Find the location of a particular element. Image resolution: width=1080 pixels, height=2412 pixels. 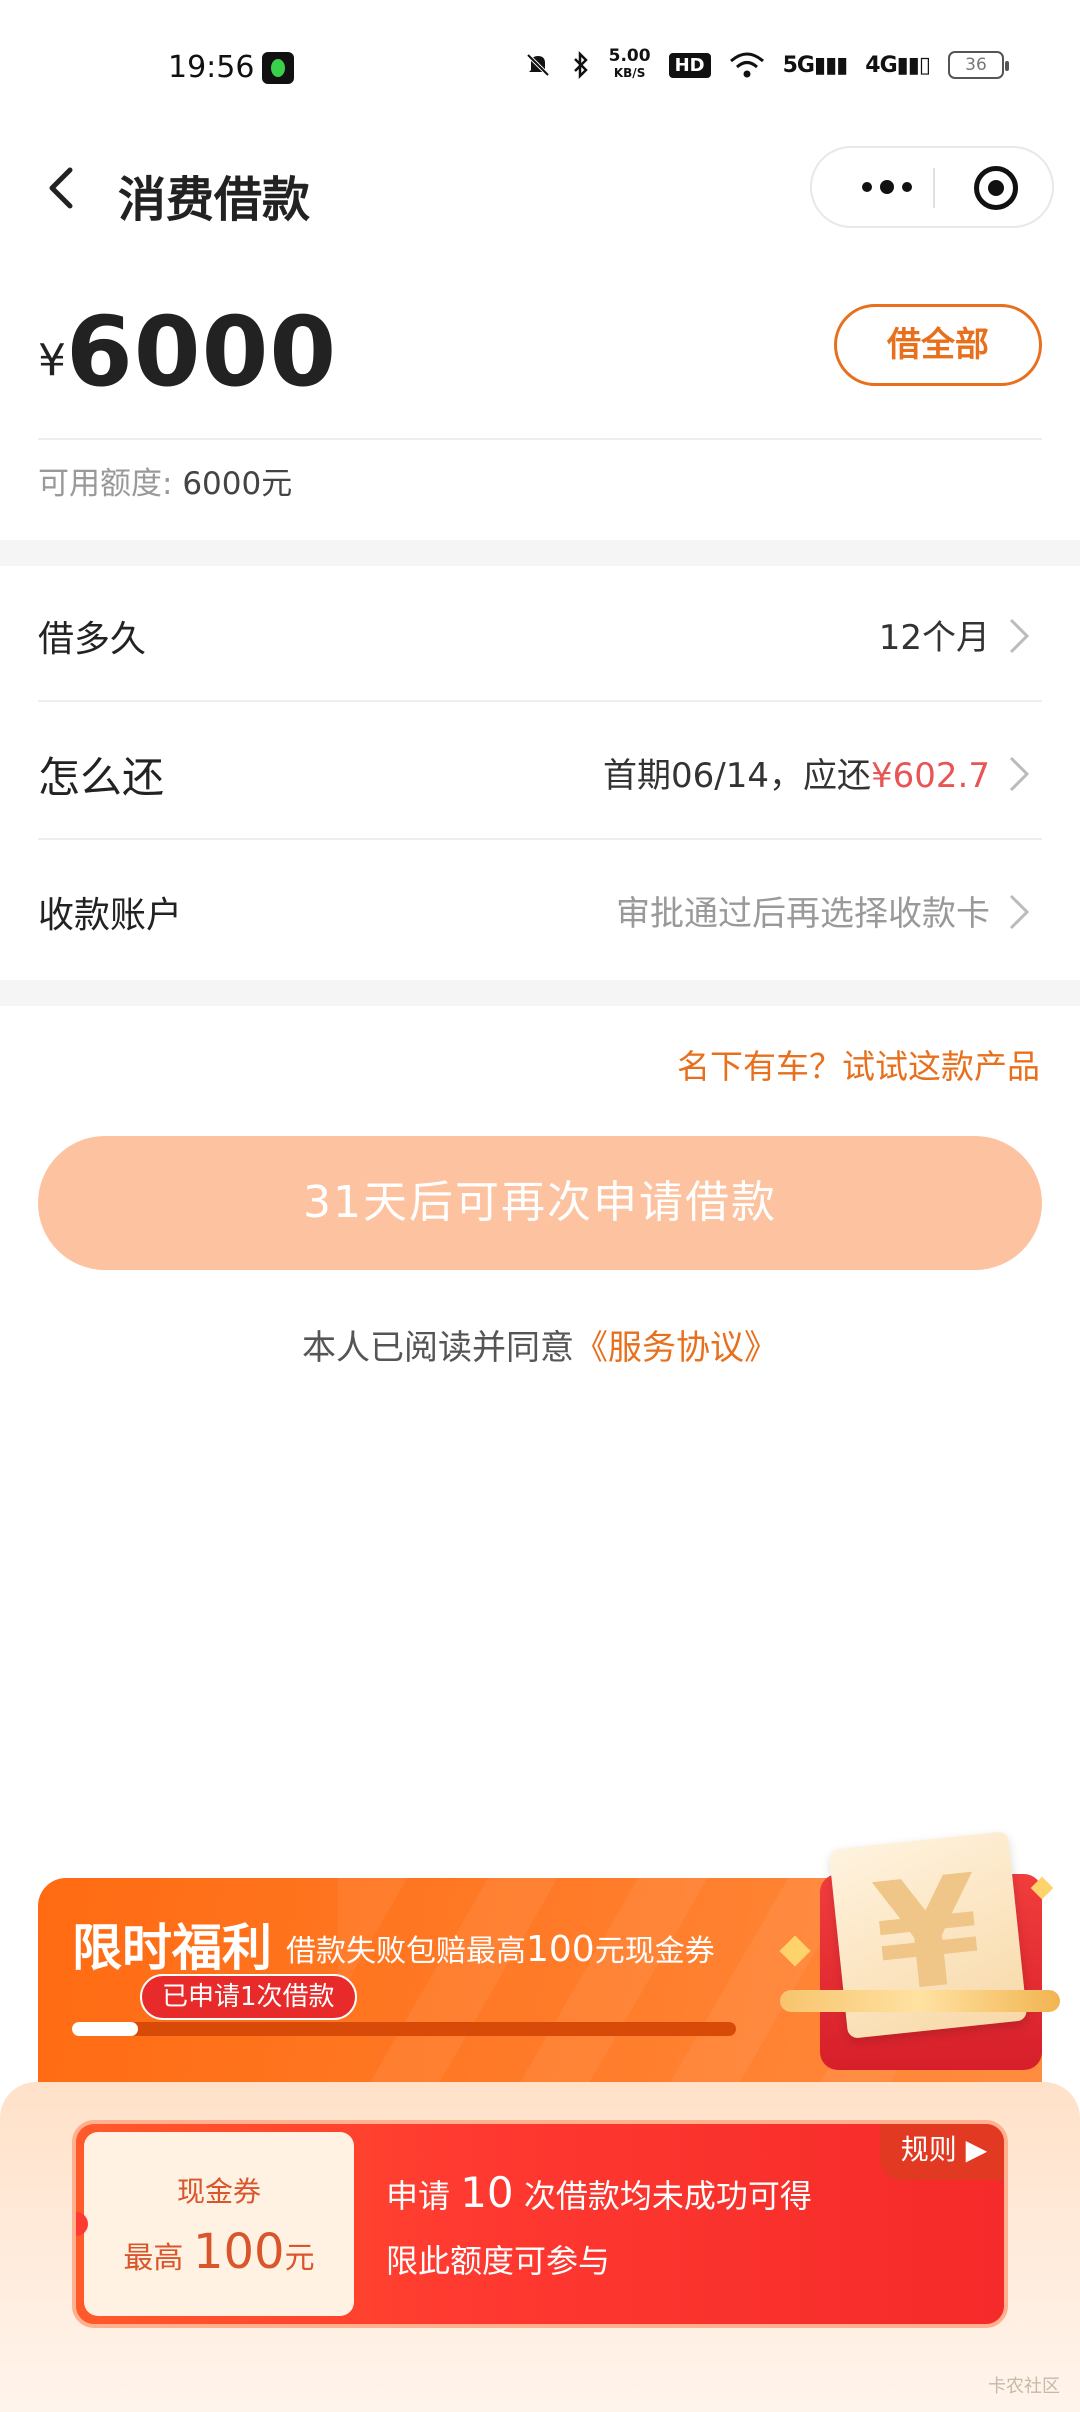

amount-value: 6000 is located at coordinates (202, 352).